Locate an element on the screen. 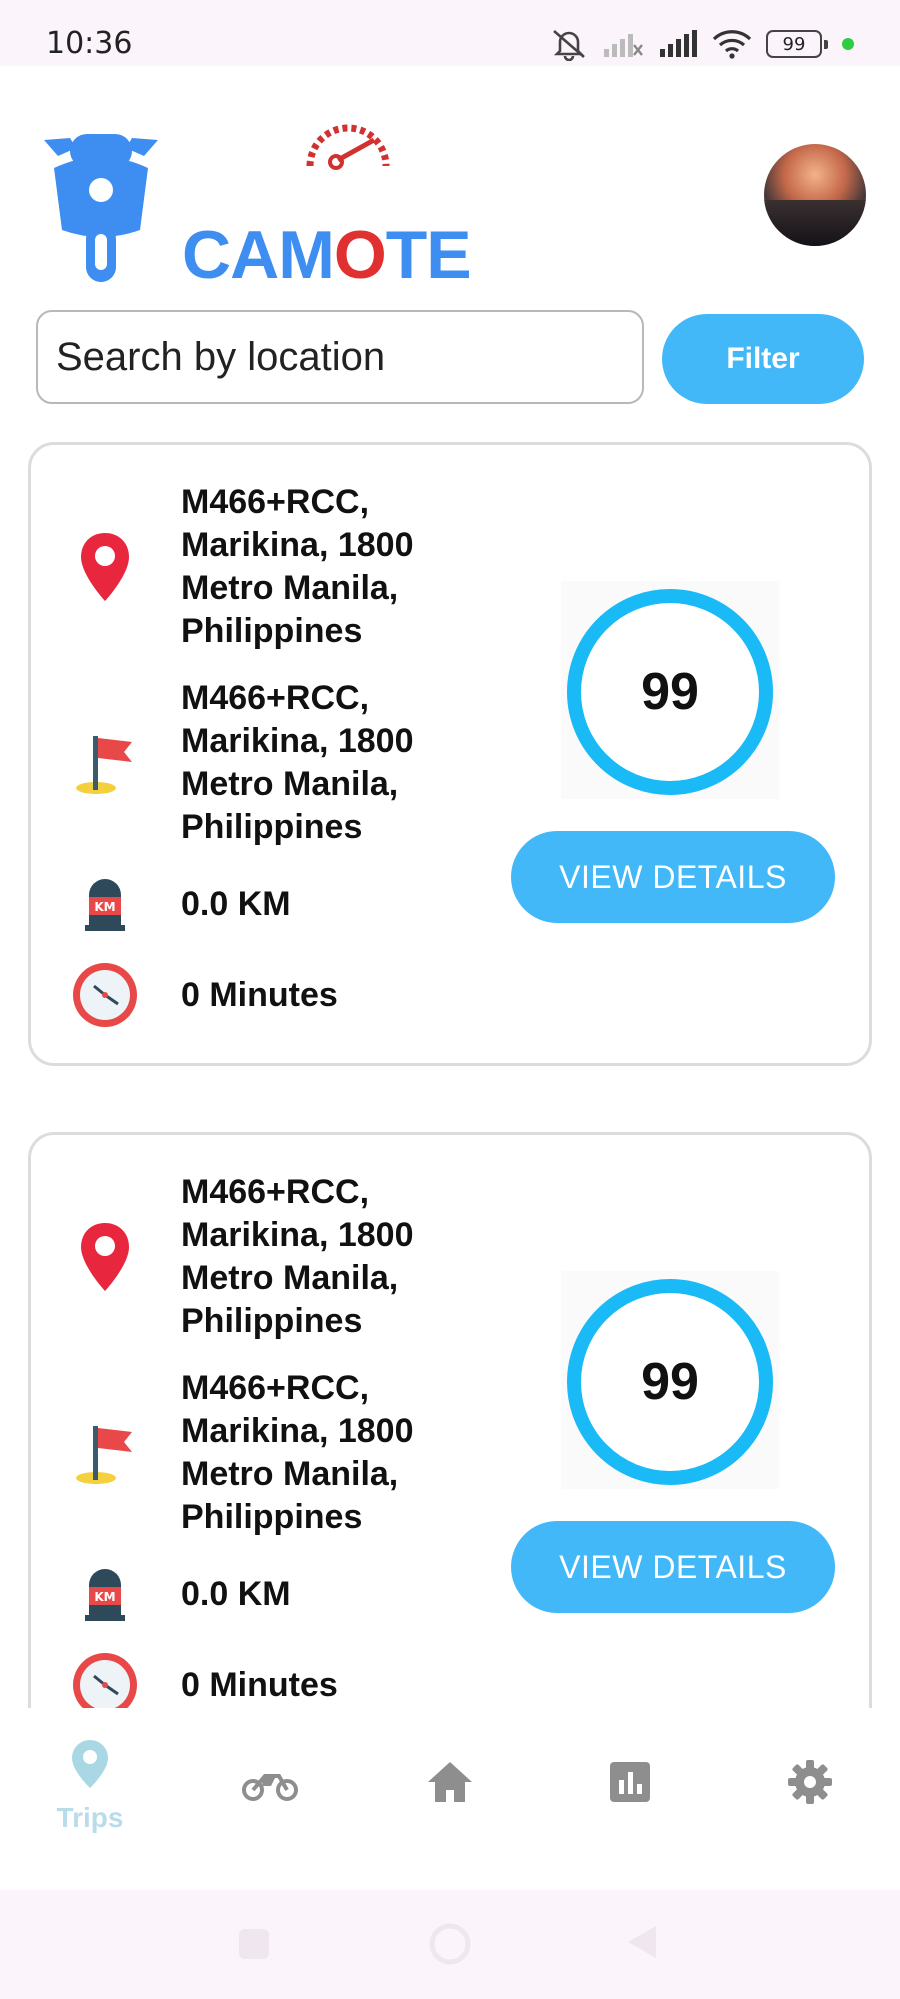 This screenshot has height=1999, width=900. signal-icon is located at coordinates (678, 43).